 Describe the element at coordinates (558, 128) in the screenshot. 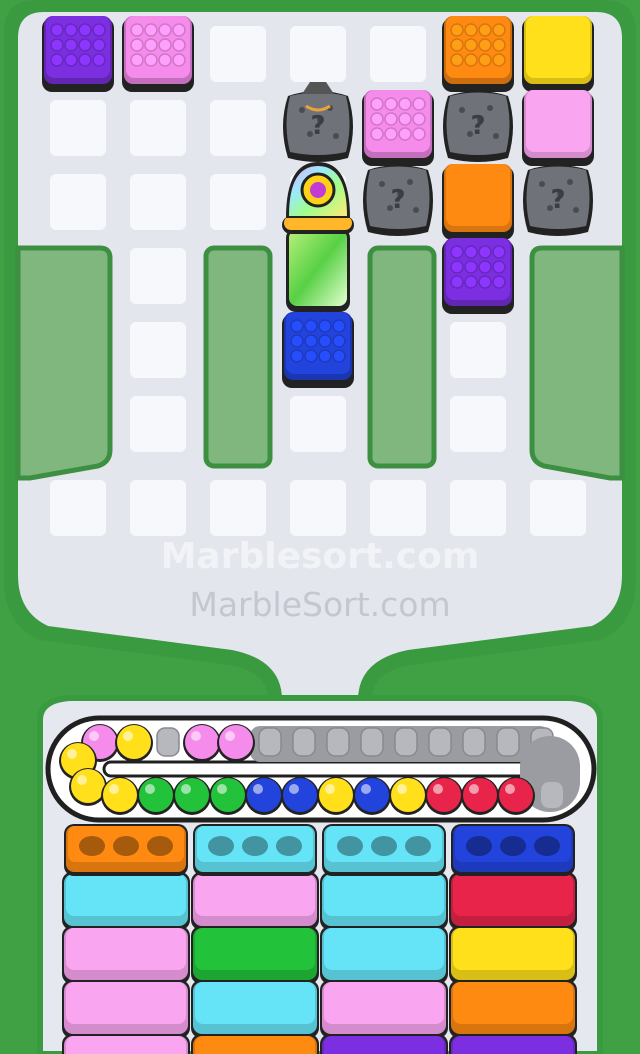

I see `lightpink-block` at that location.